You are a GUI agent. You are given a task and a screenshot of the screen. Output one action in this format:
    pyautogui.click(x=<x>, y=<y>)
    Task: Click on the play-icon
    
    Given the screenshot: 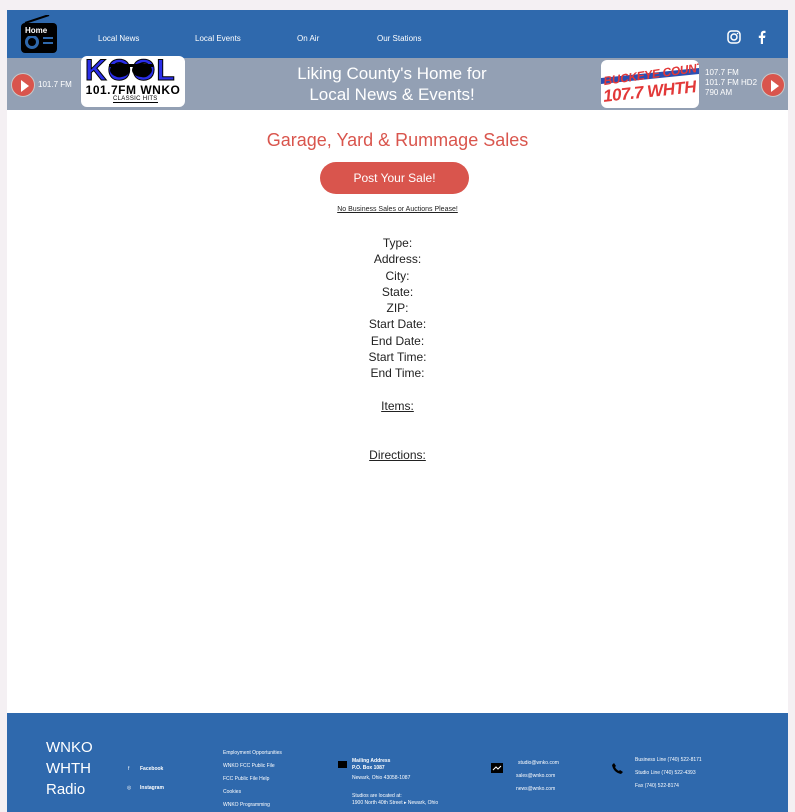 What is the action you would take?
    pyautogui.click(x=23, y=85)
    